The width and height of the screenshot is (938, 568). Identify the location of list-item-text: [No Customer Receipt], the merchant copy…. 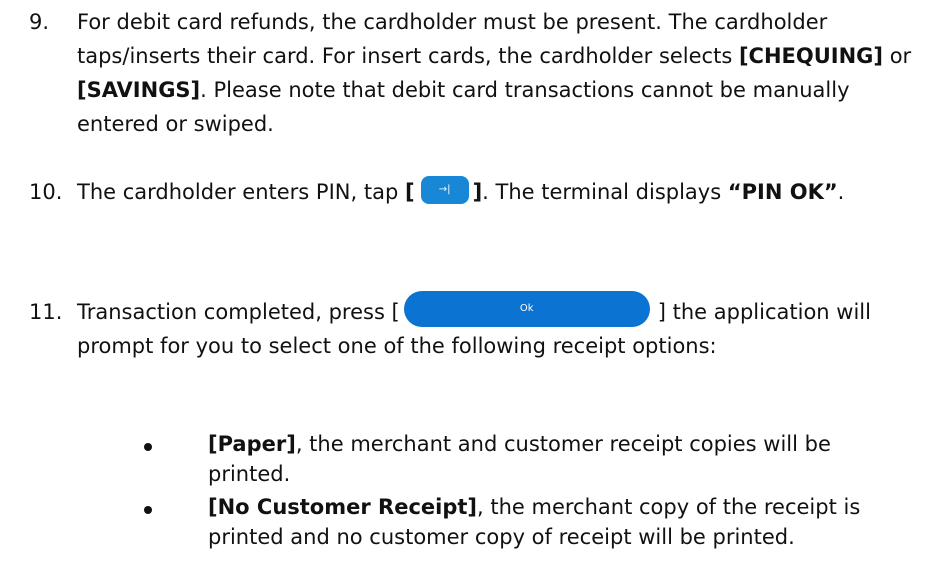
(558, 522).